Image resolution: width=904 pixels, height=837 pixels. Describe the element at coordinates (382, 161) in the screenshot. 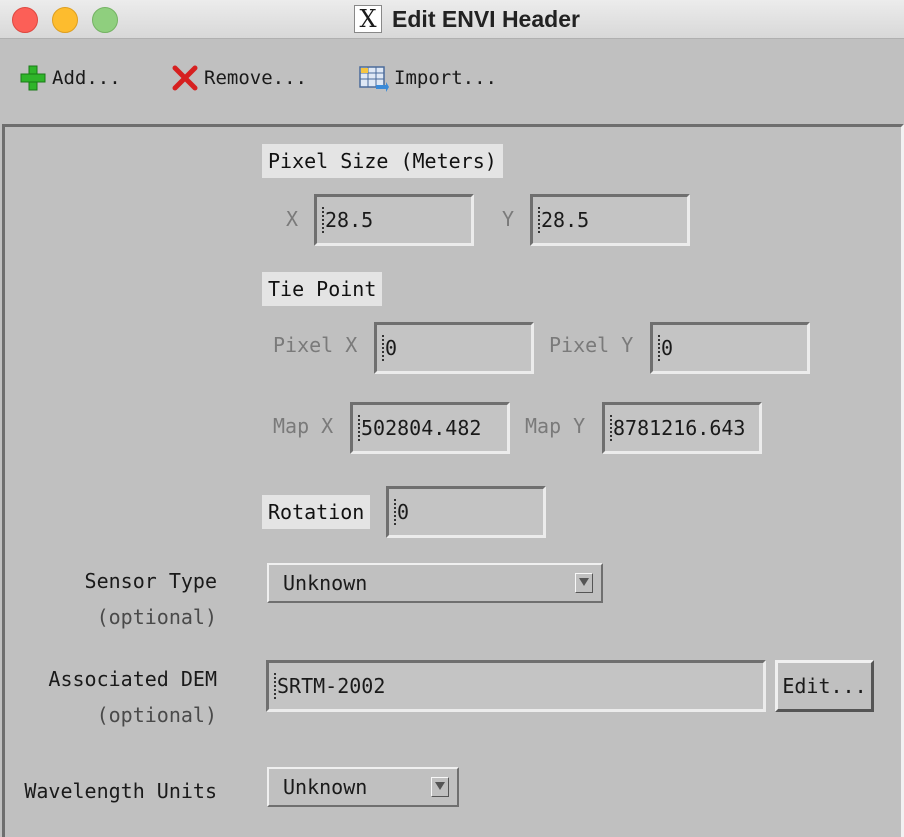

I see `pixel-size-section-label: Pixel Size (Meters)` at that location.